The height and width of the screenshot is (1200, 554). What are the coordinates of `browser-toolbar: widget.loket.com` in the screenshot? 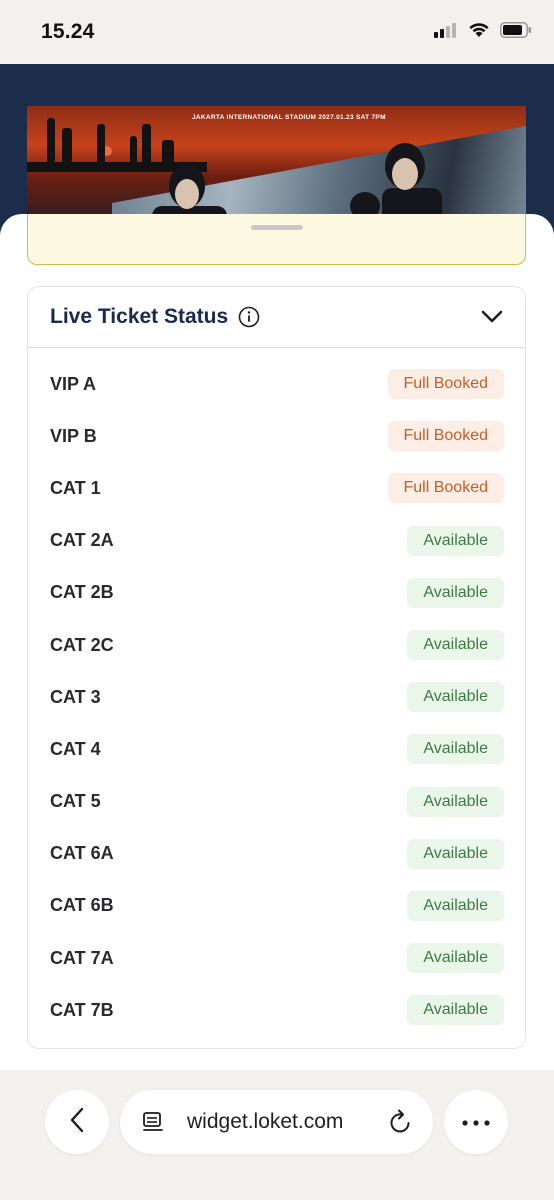 It's located at (277, 1135).